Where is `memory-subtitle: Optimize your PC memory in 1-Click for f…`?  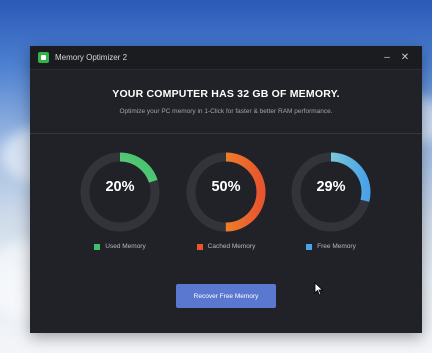
memory-subtitle: Optimize your PC memory in 1-Click for f… is located at coordinates (226, 111).